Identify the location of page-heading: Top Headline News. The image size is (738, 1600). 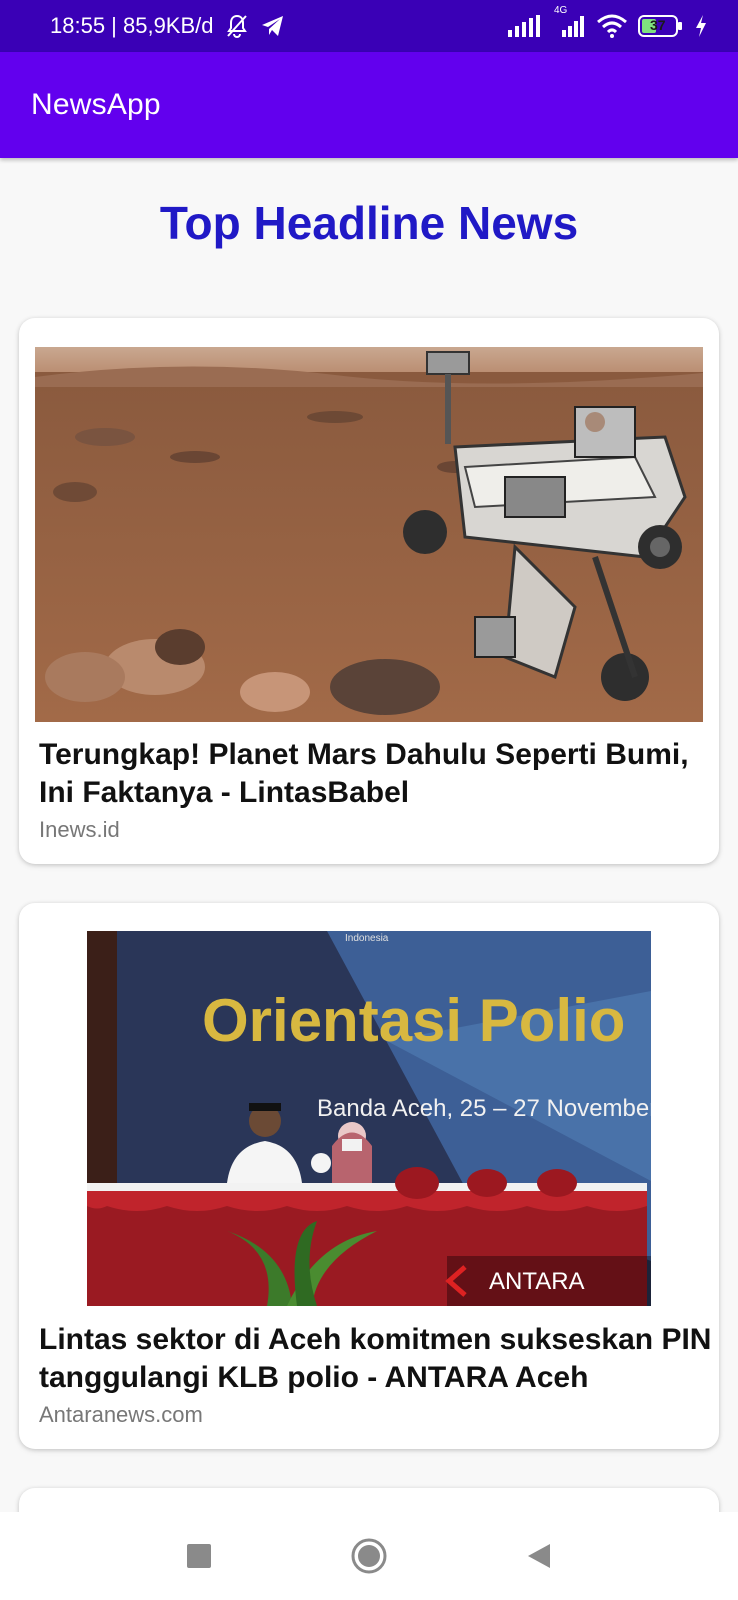
(369, 223).